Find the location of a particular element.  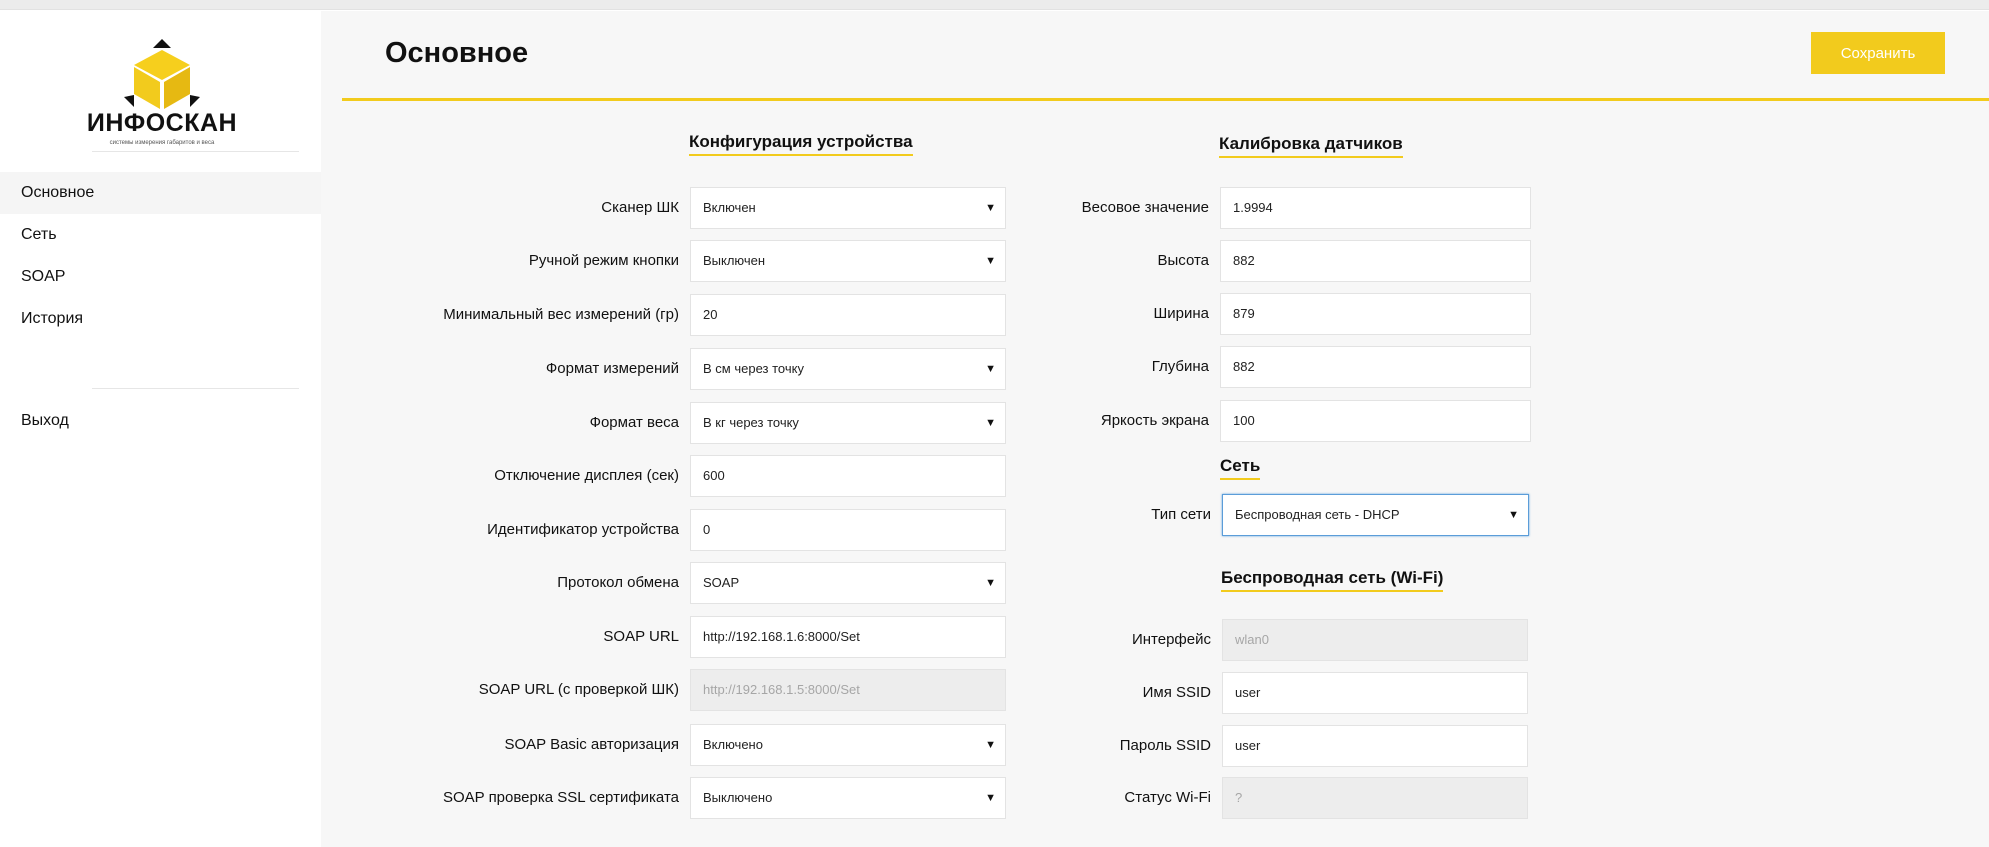

brand-name: ИНФОСКАН is located at coordinates (162, 123).